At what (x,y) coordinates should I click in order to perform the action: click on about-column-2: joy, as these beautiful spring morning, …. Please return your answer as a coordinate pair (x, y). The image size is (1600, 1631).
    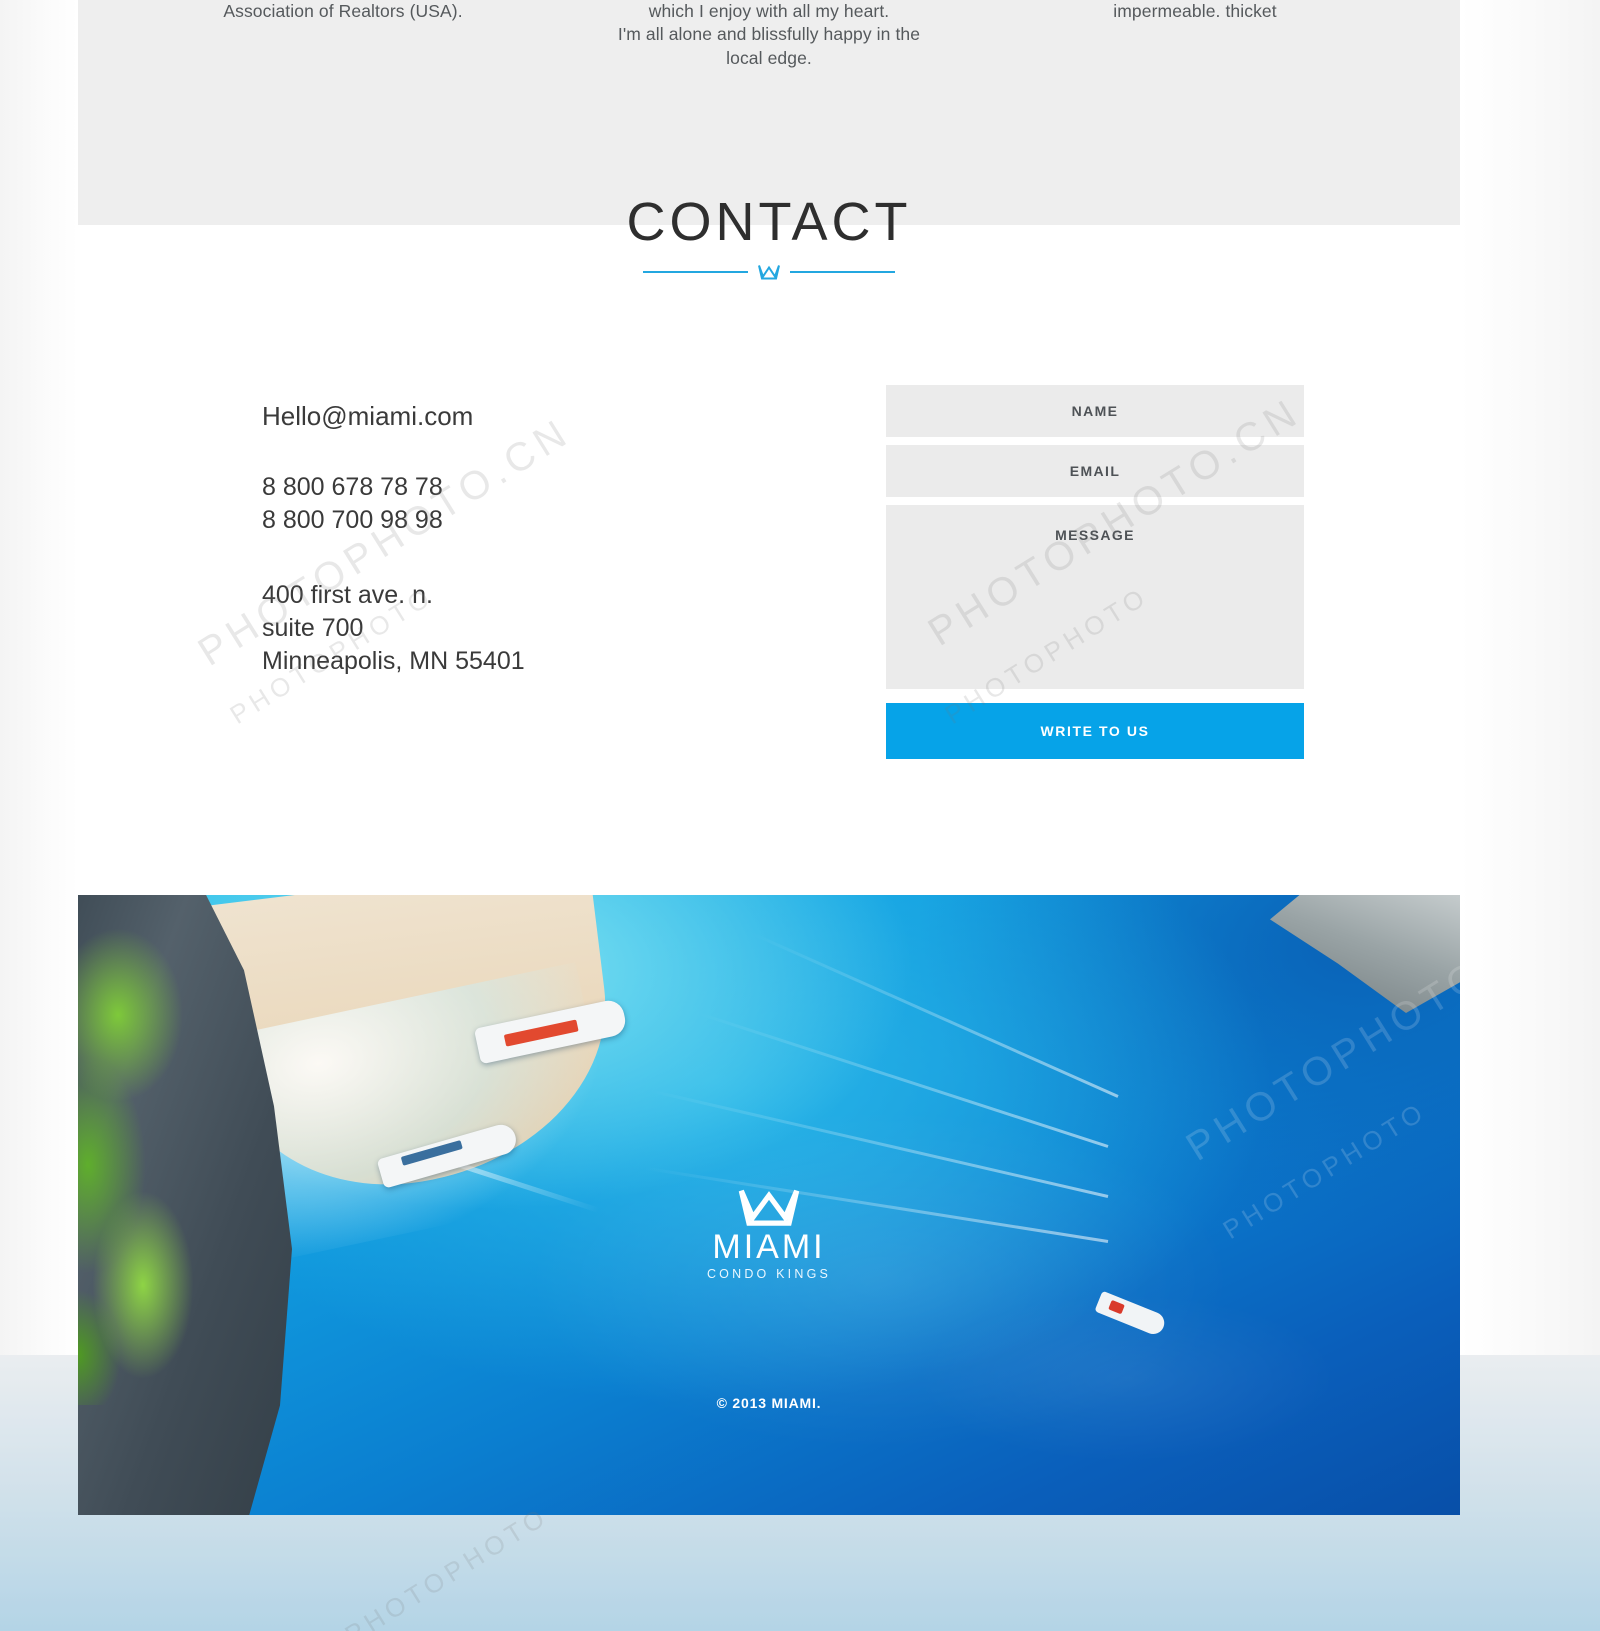
    Looking at the image, I should click on (769, 35).